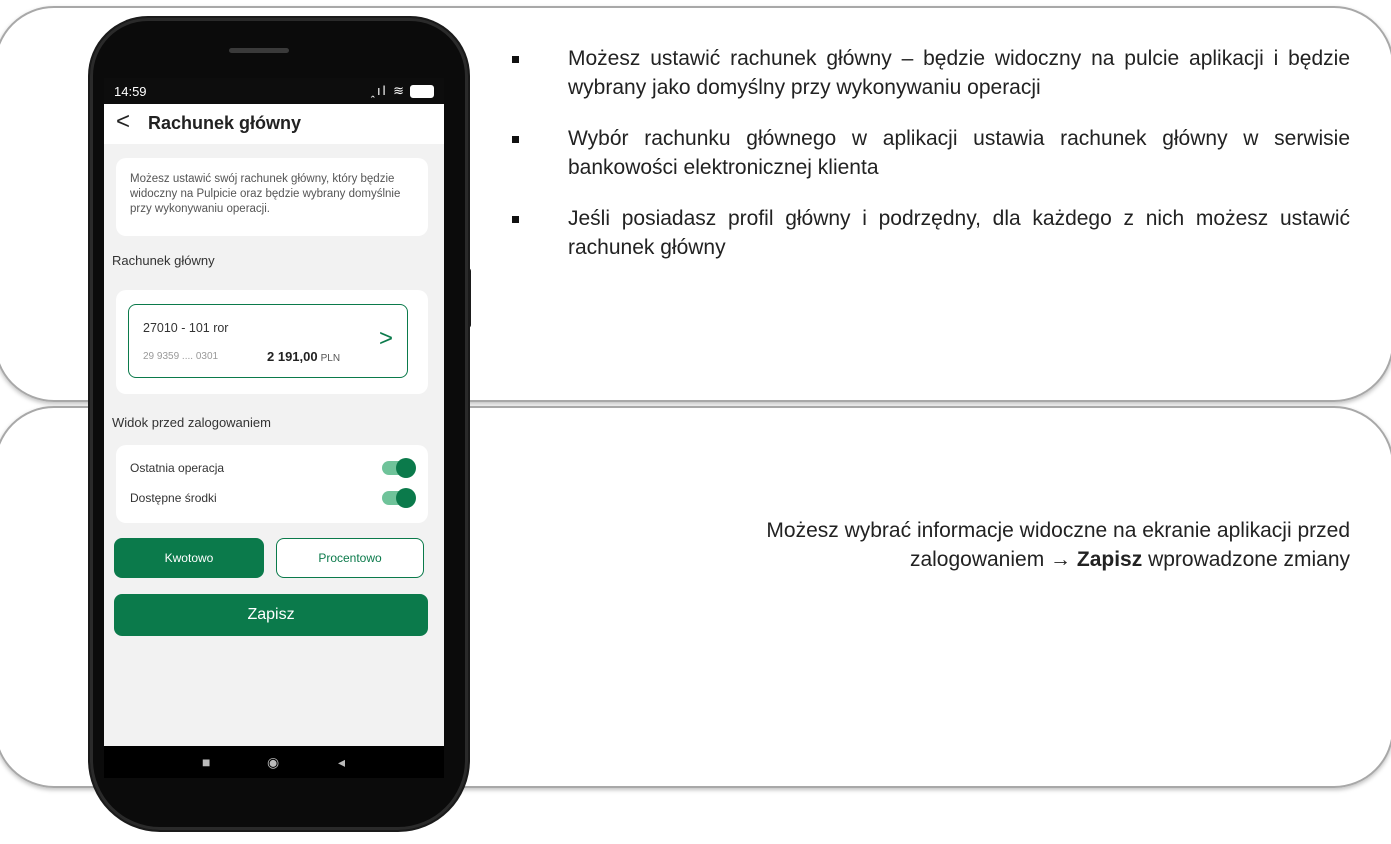 This screenshot has width=1391, height=844. Describe the element at coordinates (189, 558) in the screenshot. I see `segment-amount-button: Kwotowo` at that location.